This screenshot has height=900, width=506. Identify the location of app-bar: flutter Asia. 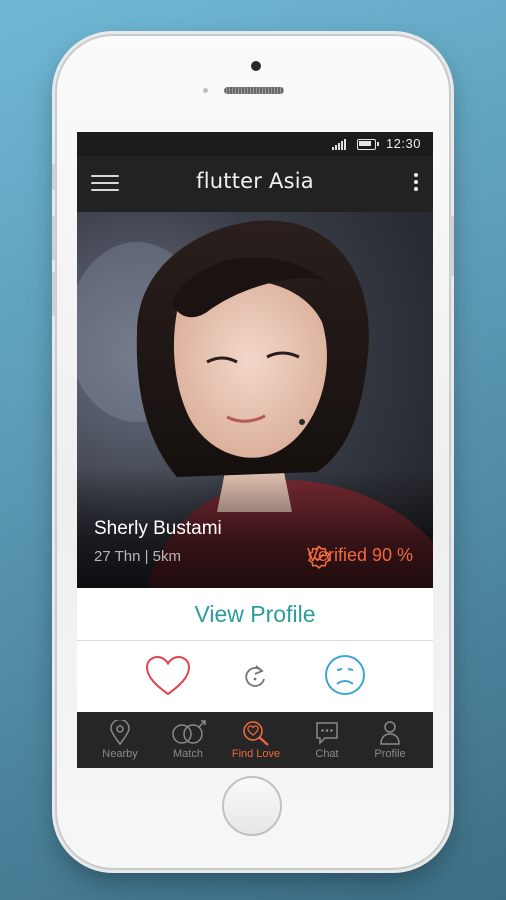
(255, 184).